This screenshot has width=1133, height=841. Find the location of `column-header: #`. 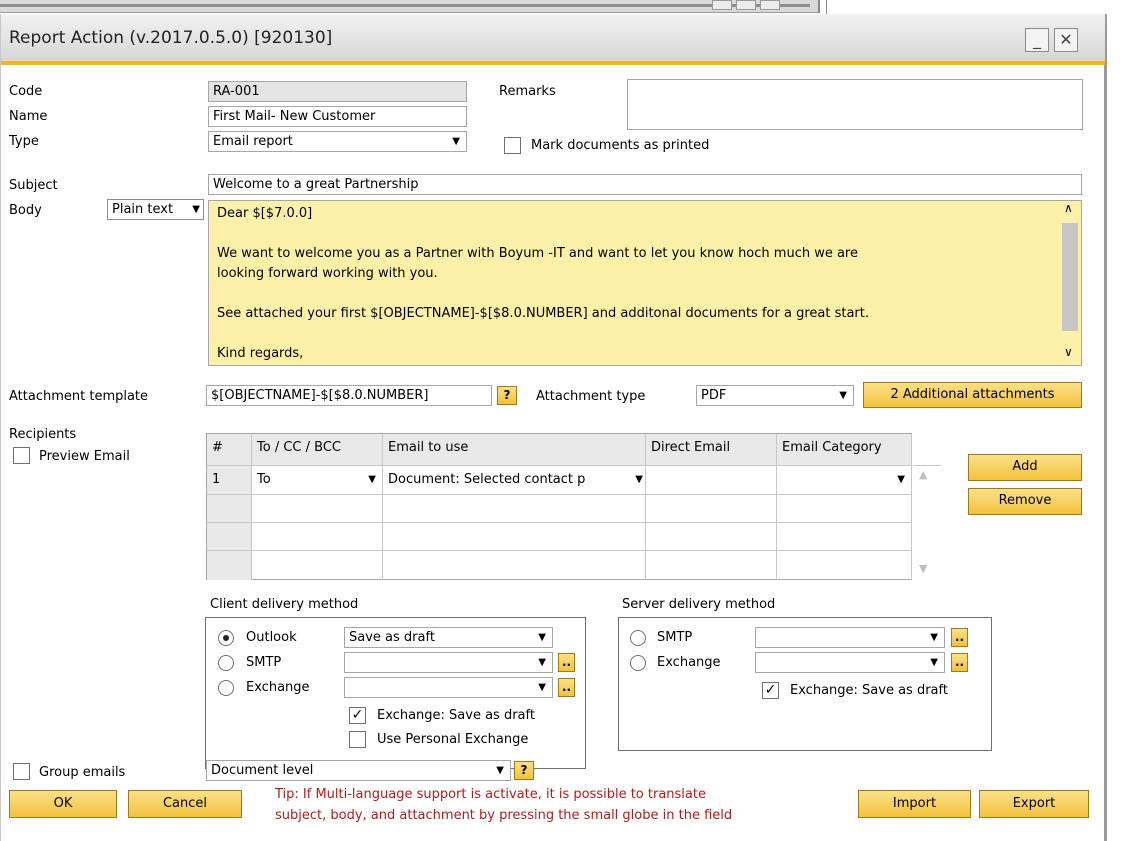

column-header: # is located at coordinates (229, 450).